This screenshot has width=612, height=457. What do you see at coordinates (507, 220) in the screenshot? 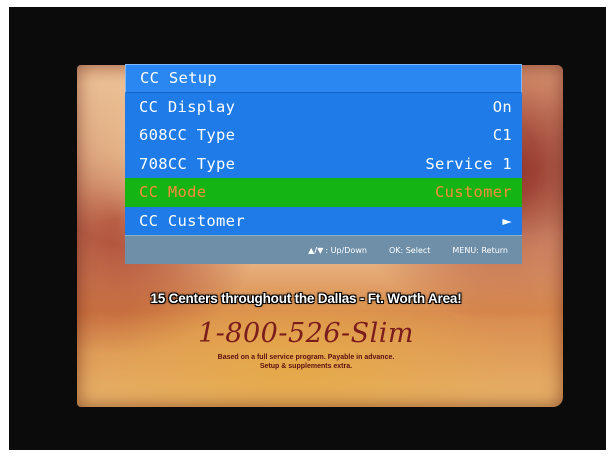
I see `submenu-arrow-icon: ►` at bounding box center [507, 220].